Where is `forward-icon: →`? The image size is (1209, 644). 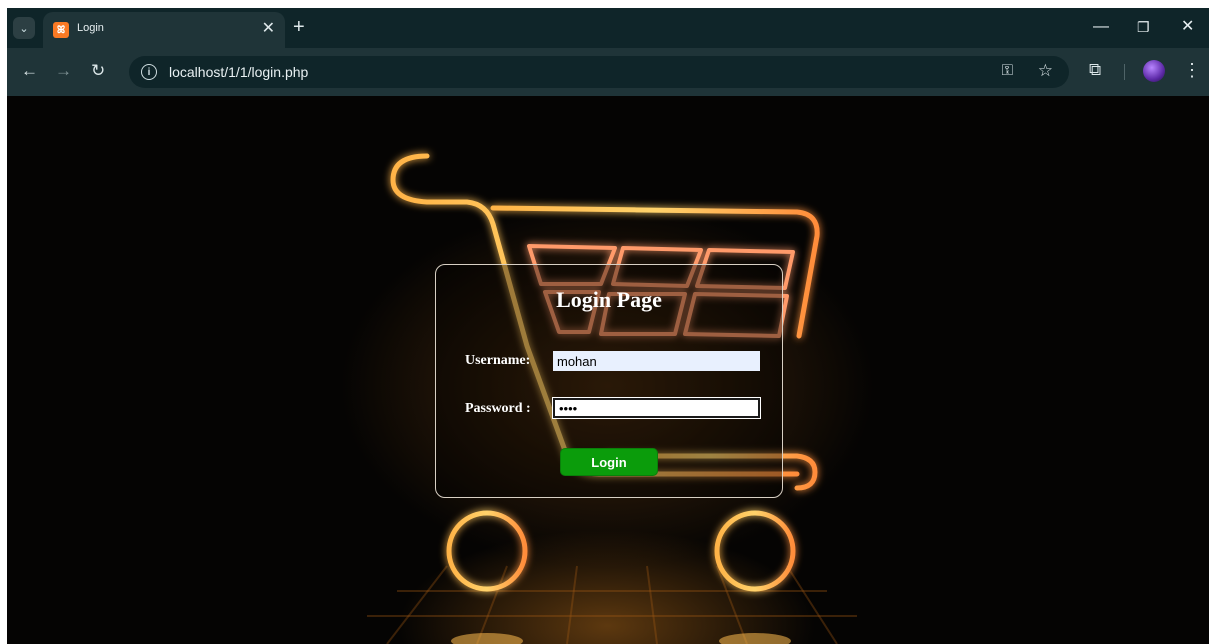
forward-icon: → is located at coordinates (63, 71).